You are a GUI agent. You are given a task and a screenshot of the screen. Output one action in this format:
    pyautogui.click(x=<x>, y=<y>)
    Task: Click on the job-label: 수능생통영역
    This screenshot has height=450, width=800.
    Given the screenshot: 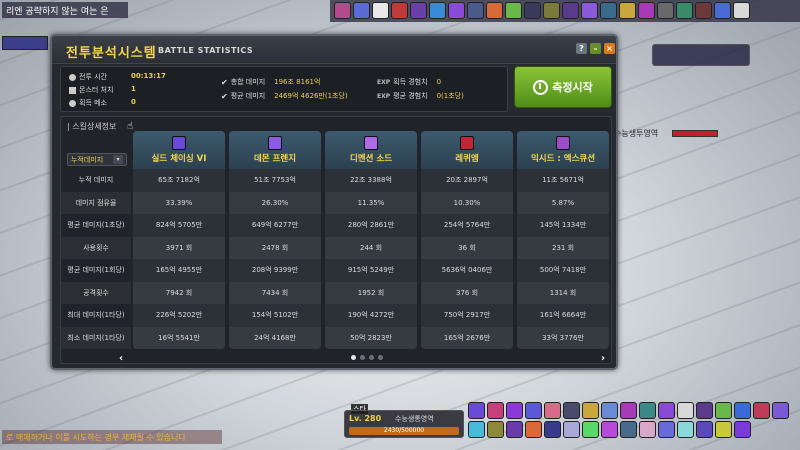 What is the action you would take?
    pyautogui.click(x=414, y=419)
    